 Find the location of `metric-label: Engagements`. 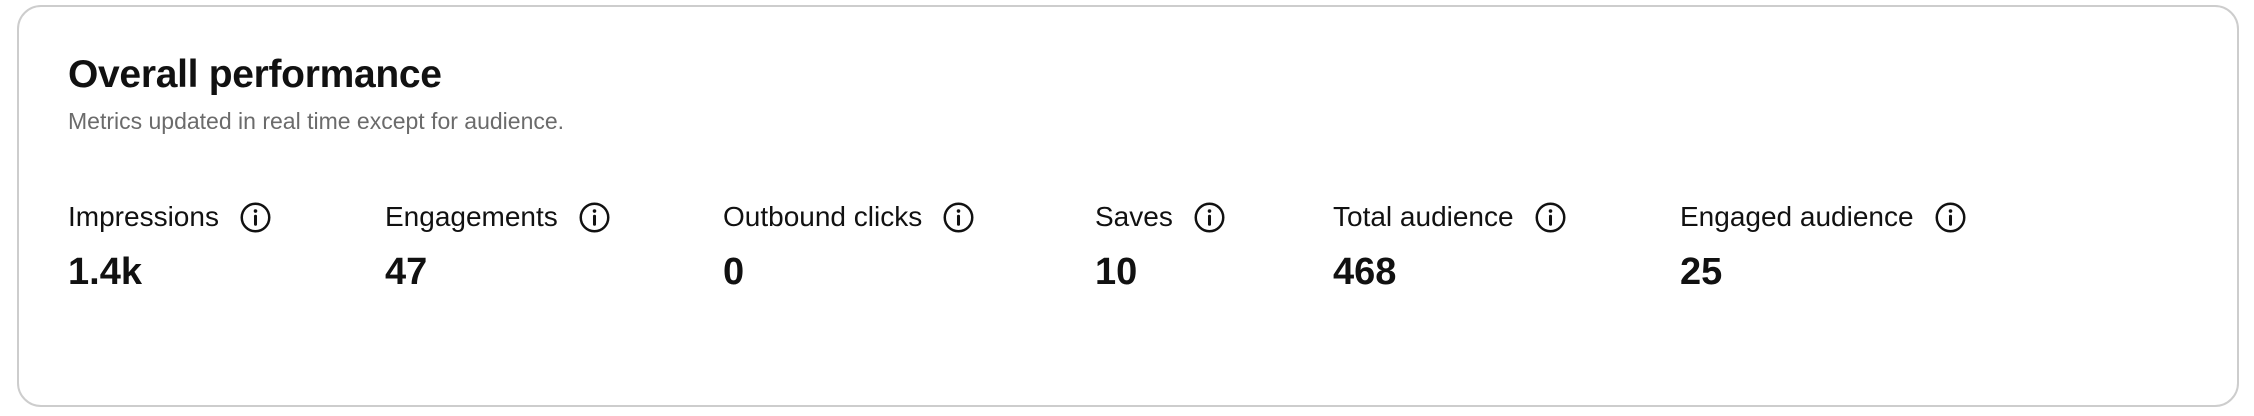

metric-label: Engagements is located at coordinates (471, 216).